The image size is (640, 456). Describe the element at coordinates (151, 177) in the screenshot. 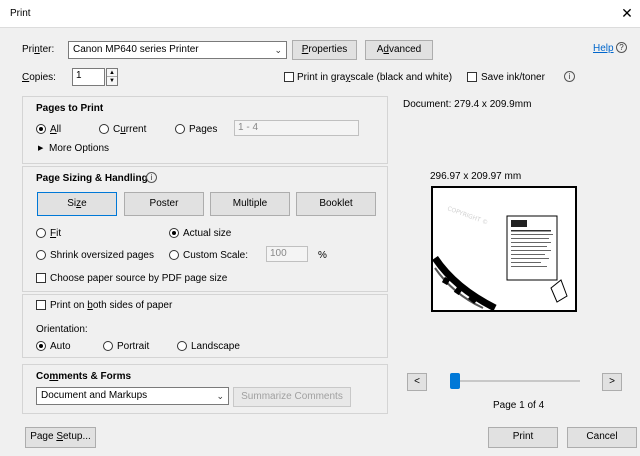

I see `sizing-info-icon: i` at that location.